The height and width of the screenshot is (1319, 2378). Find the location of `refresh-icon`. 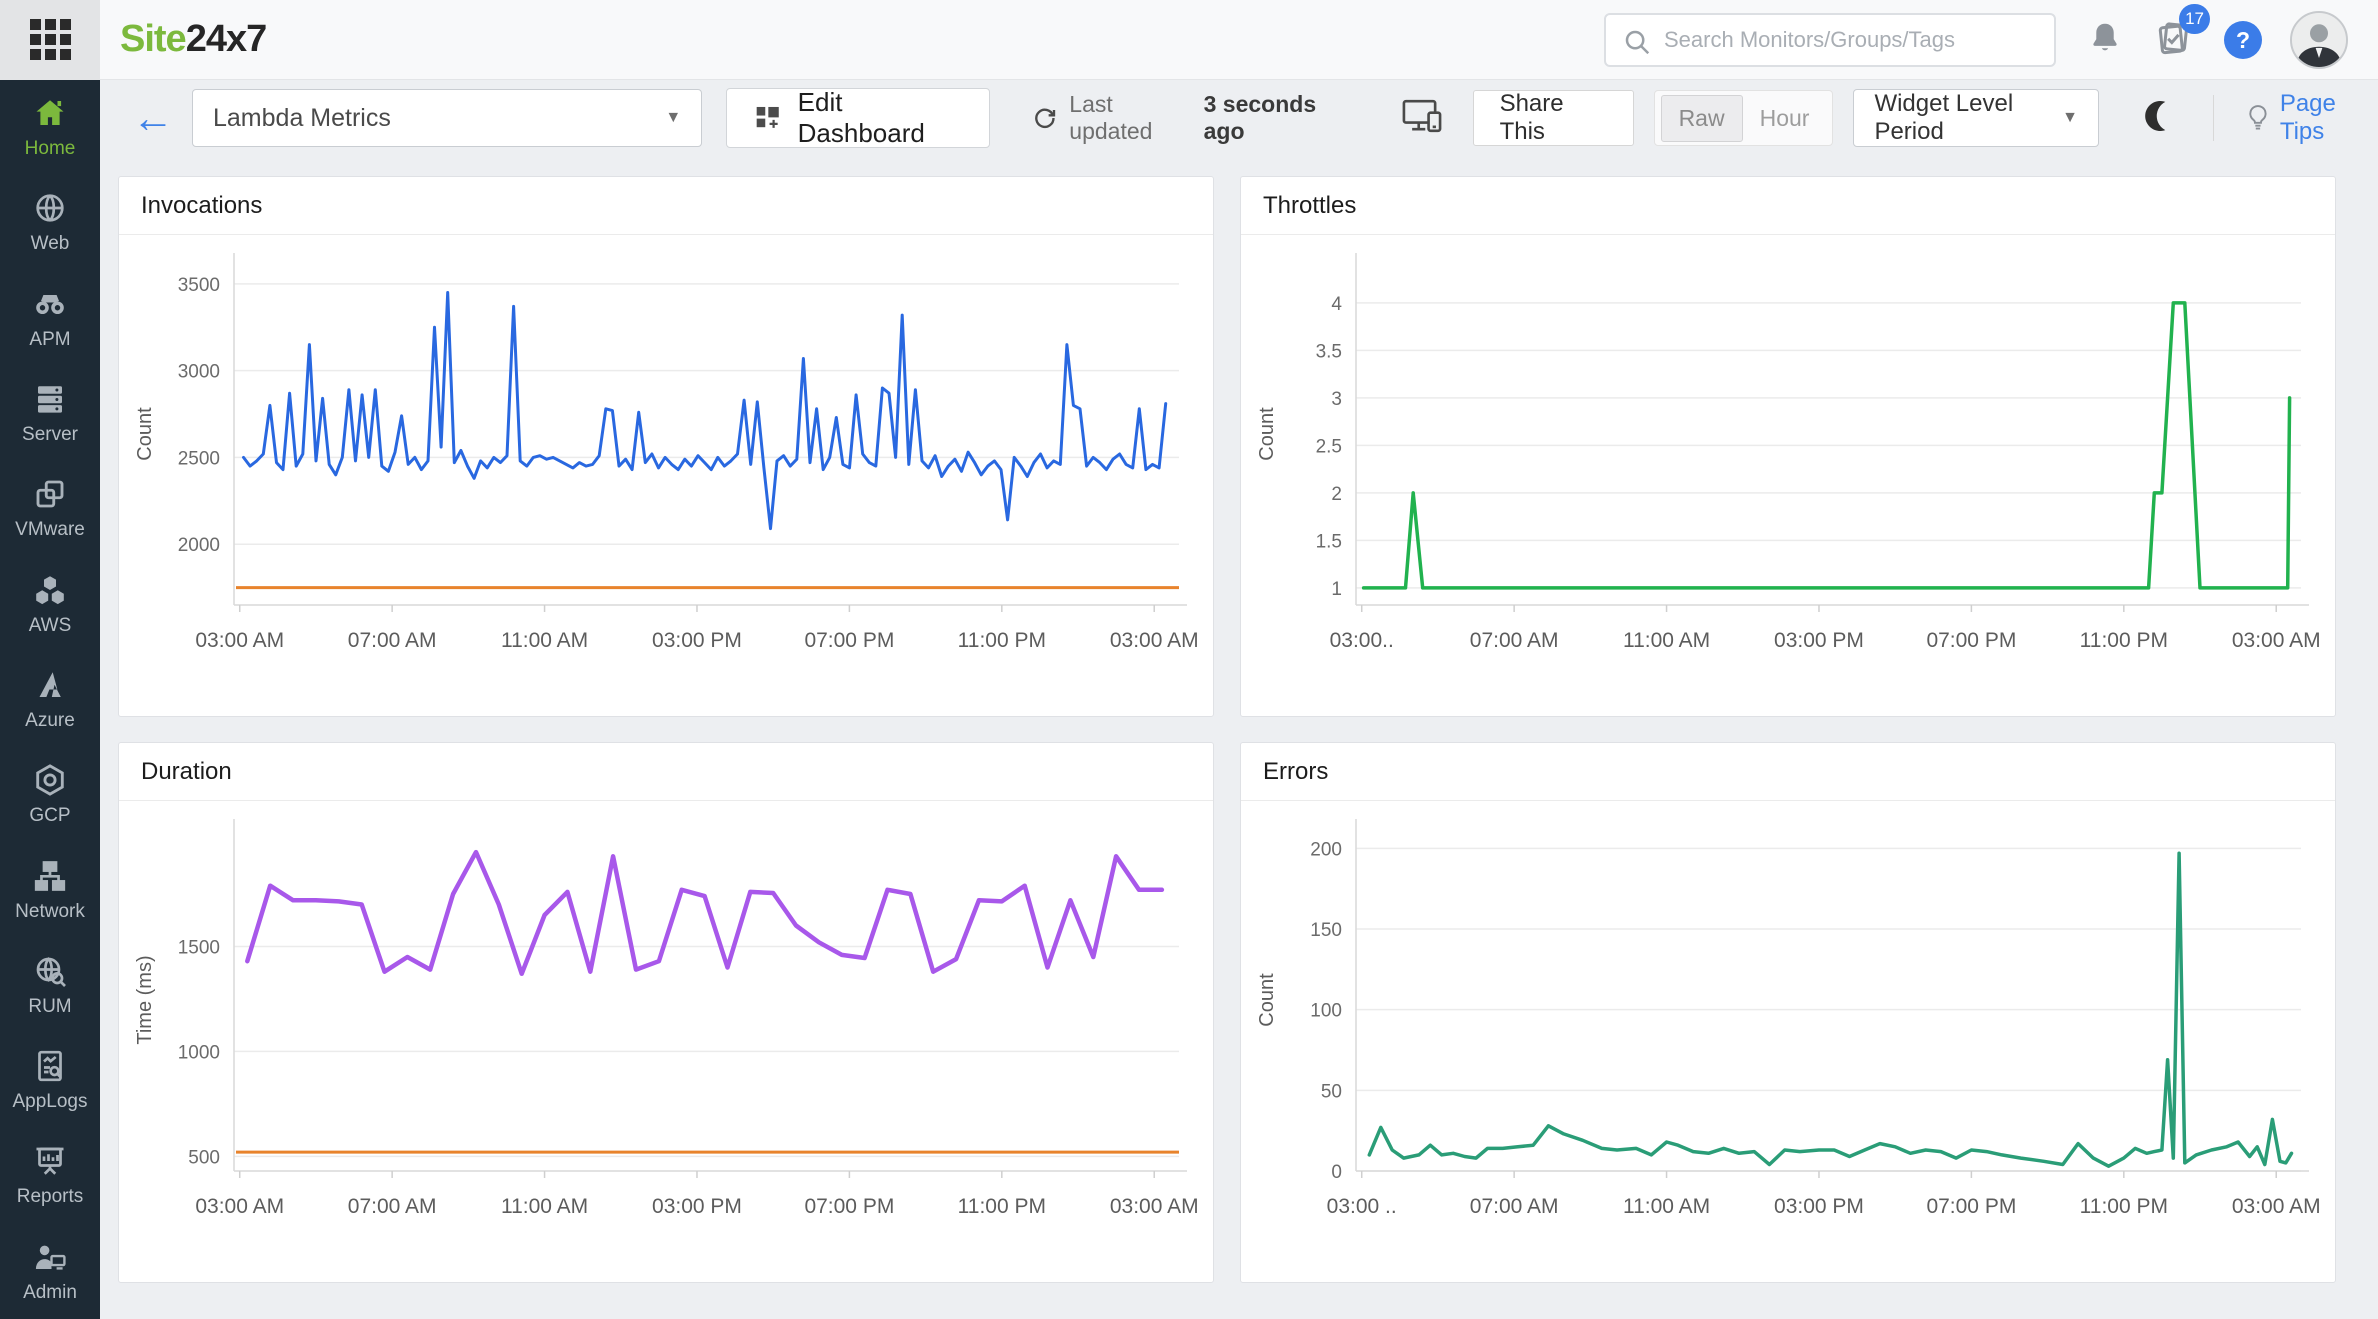

refresh-icon is located at coordinates (1045, 118).